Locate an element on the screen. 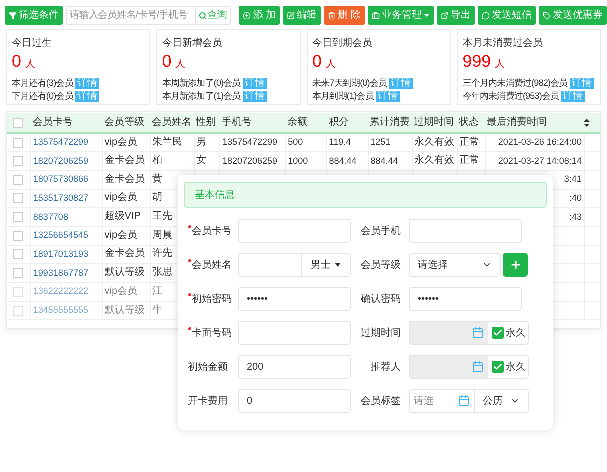 The image size is (607, 472). table-cell: 男 is located at coordinates (201, 142).